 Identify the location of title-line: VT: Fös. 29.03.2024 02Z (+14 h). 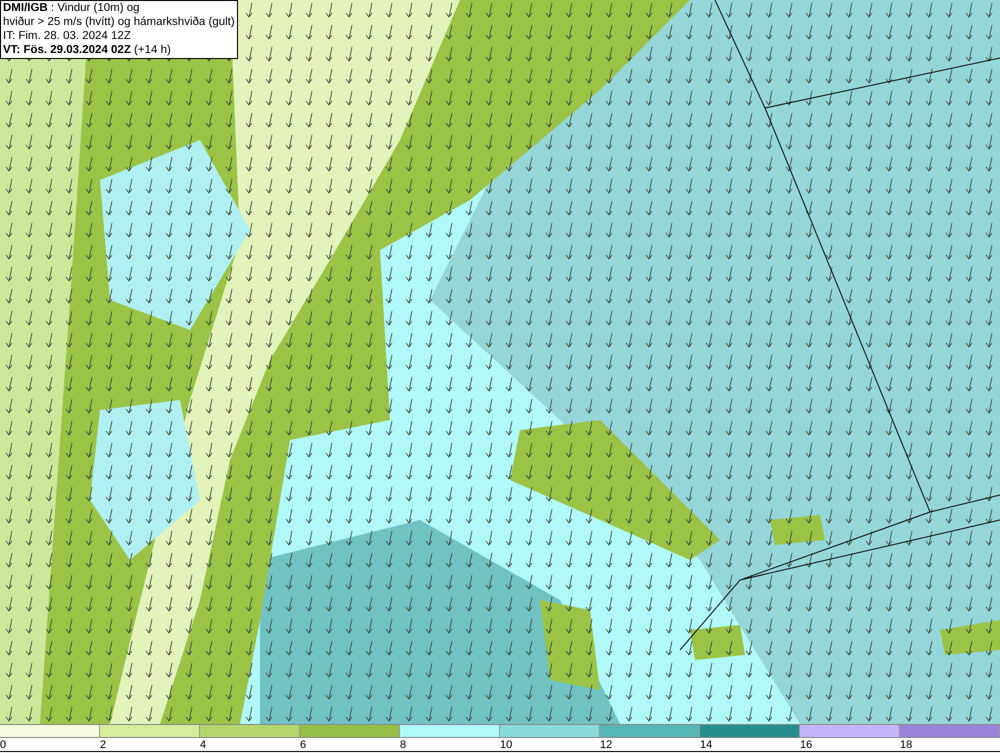
(87, 50).